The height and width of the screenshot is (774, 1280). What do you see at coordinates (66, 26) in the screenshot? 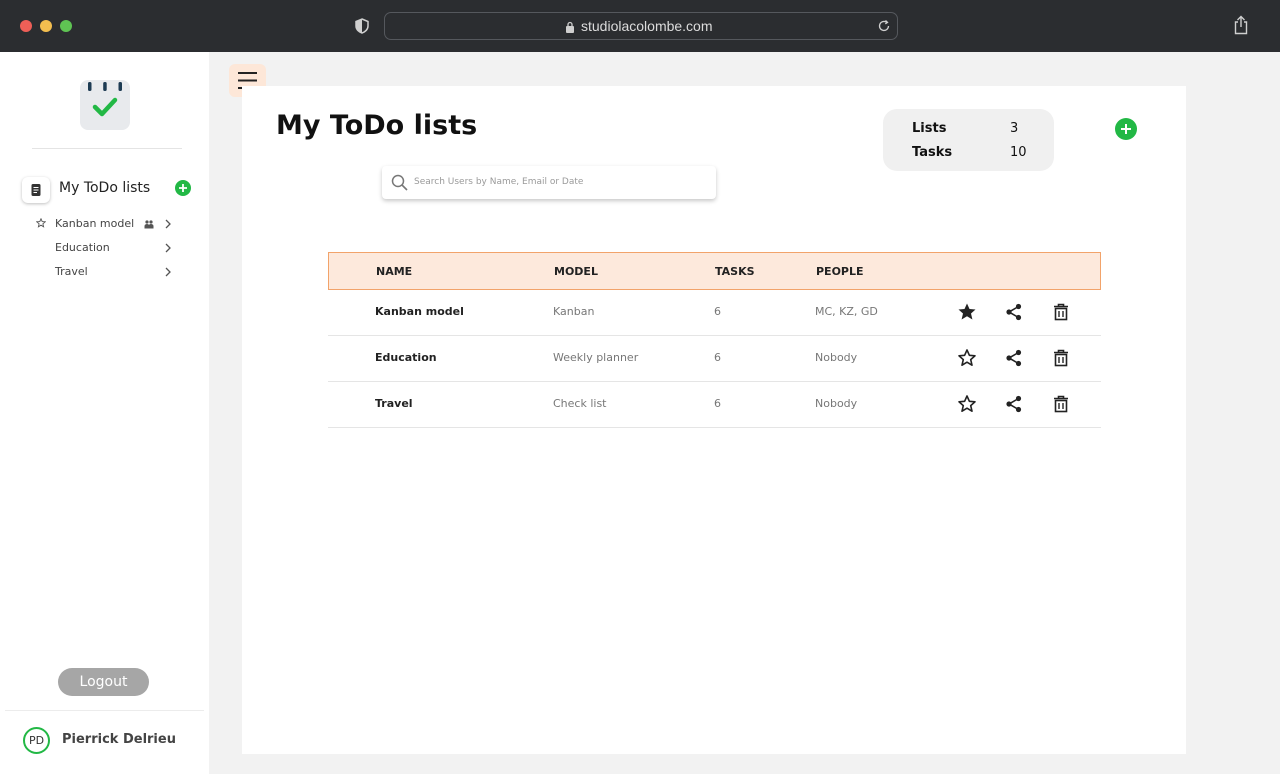
I see `zoom-window-button` at bounding box center [66, 26].